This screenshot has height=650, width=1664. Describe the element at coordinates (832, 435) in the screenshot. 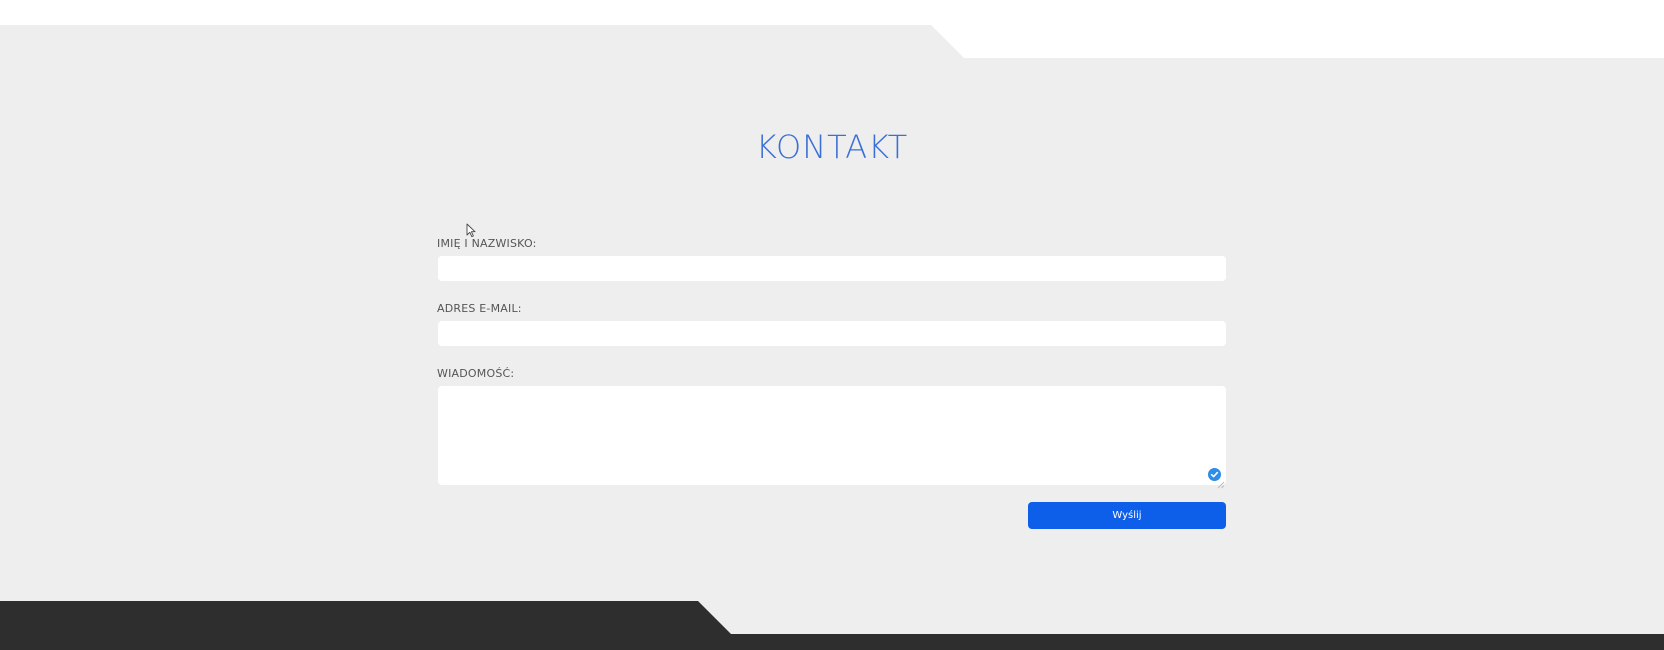

I see `message-field` at that location.